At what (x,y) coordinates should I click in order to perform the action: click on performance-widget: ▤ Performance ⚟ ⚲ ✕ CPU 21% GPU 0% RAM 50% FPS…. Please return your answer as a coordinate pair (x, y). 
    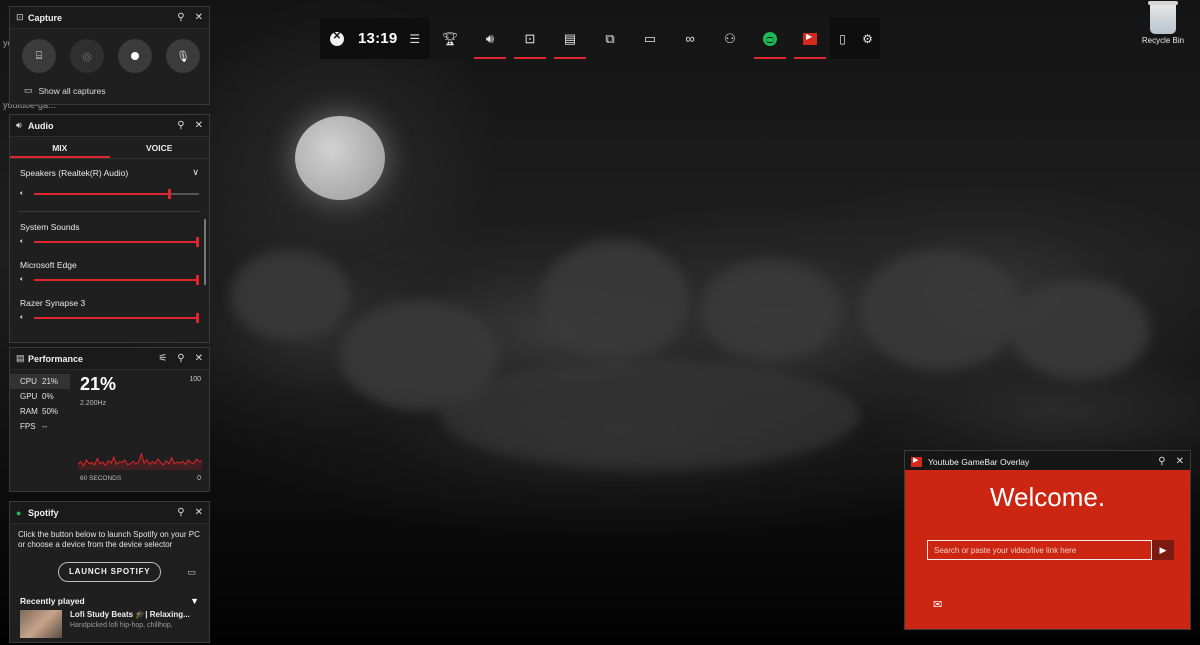
    Looking at the image, I should click on (109, 419).